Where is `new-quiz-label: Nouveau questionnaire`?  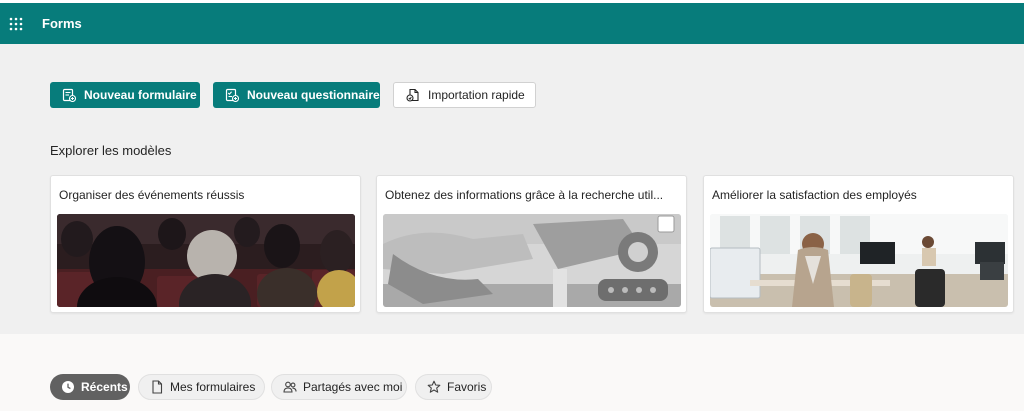 new-quiz-label: Nouveau questionnaire is located at coordinates (313, 95).